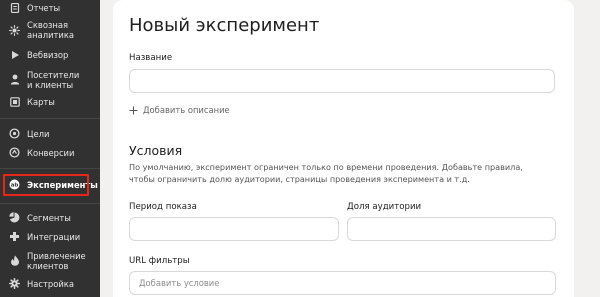 Image resolution: width=600 pixels, height=297 pixels. What do you see at coordinates (384, 207) in the screenshot?
I see `audience-share-label: Доля аудитории` at bounding box center [384, 207].